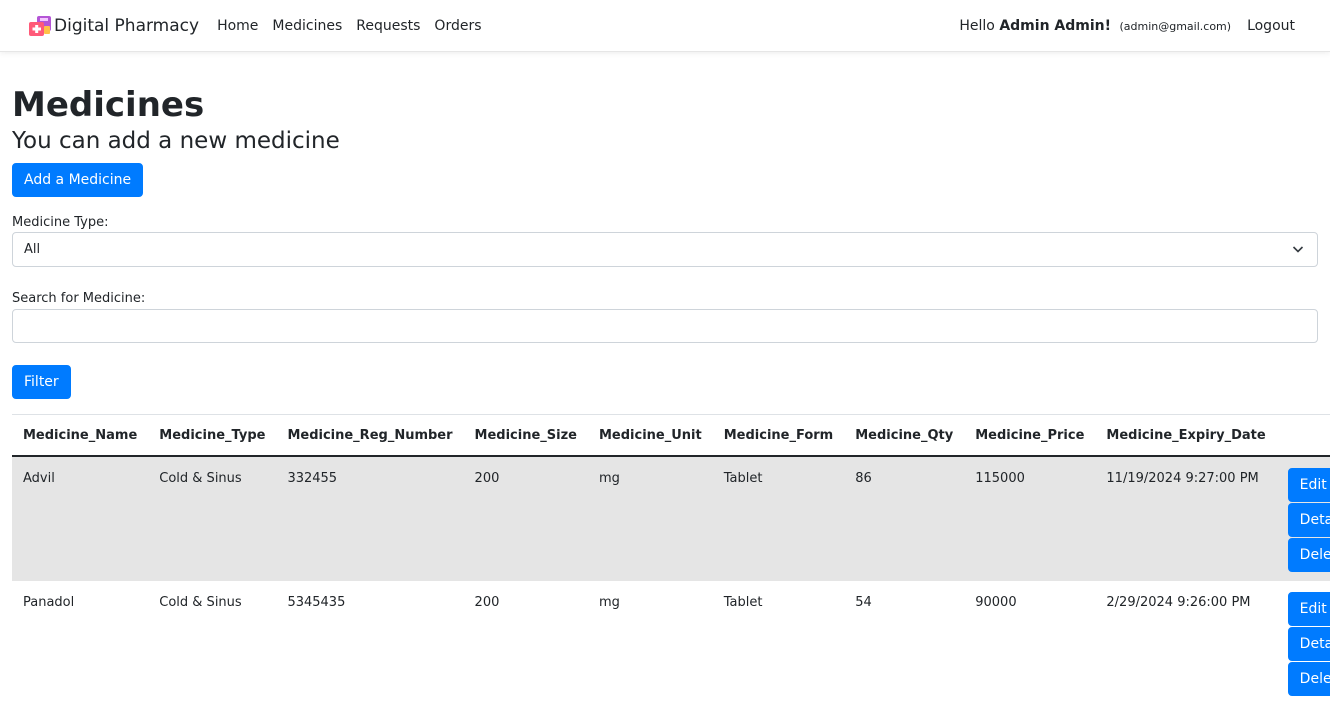 The image size is (1330, 701). What do you see at coordinates (977, 25) in the screenshot?
I see `greeting-prefix: Hello` at bounding box center [977, 25].